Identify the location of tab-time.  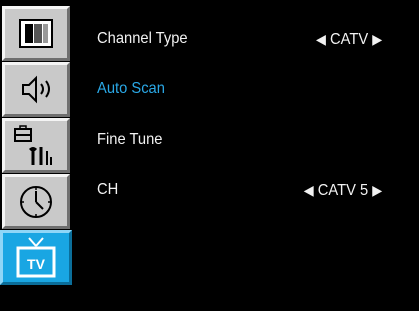
(36, 201).